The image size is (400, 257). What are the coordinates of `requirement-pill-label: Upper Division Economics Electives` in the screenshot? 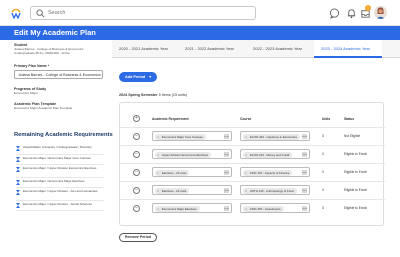 It's located at (185, 155).